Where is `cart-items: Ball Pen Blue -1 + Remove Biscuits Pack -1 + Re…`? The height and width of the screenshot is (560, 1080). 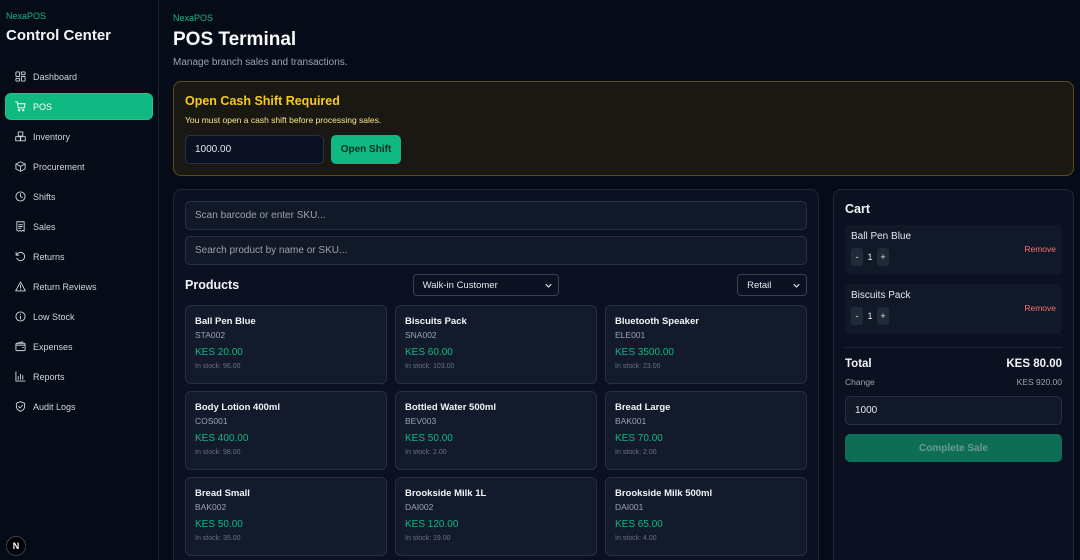 cart-items: Ball Pen Blue -1 + Remove Biscuits Pack -1 + Re… is located at coordinates (953, 279).